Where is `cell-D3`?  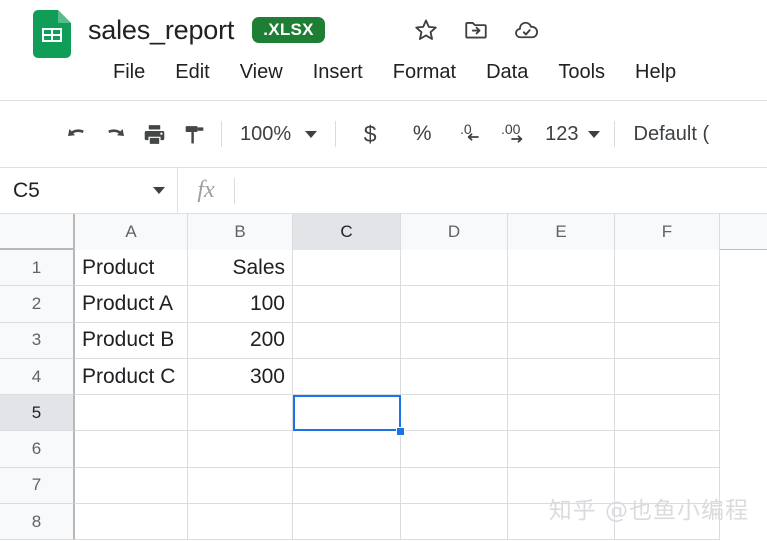
cell-D3 is located at coordinates (454, 340).